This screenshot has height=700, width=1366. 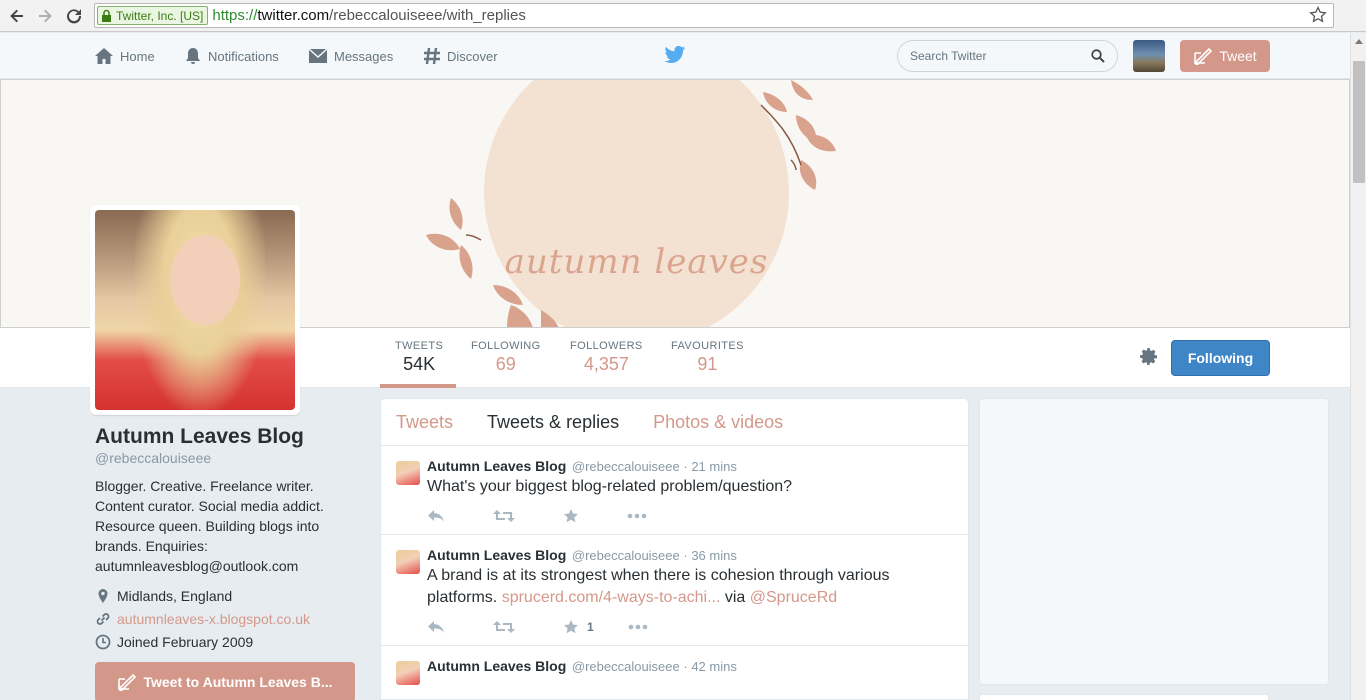 I want to click on stat-favourites-value: 91, so click(x=707, y=364).